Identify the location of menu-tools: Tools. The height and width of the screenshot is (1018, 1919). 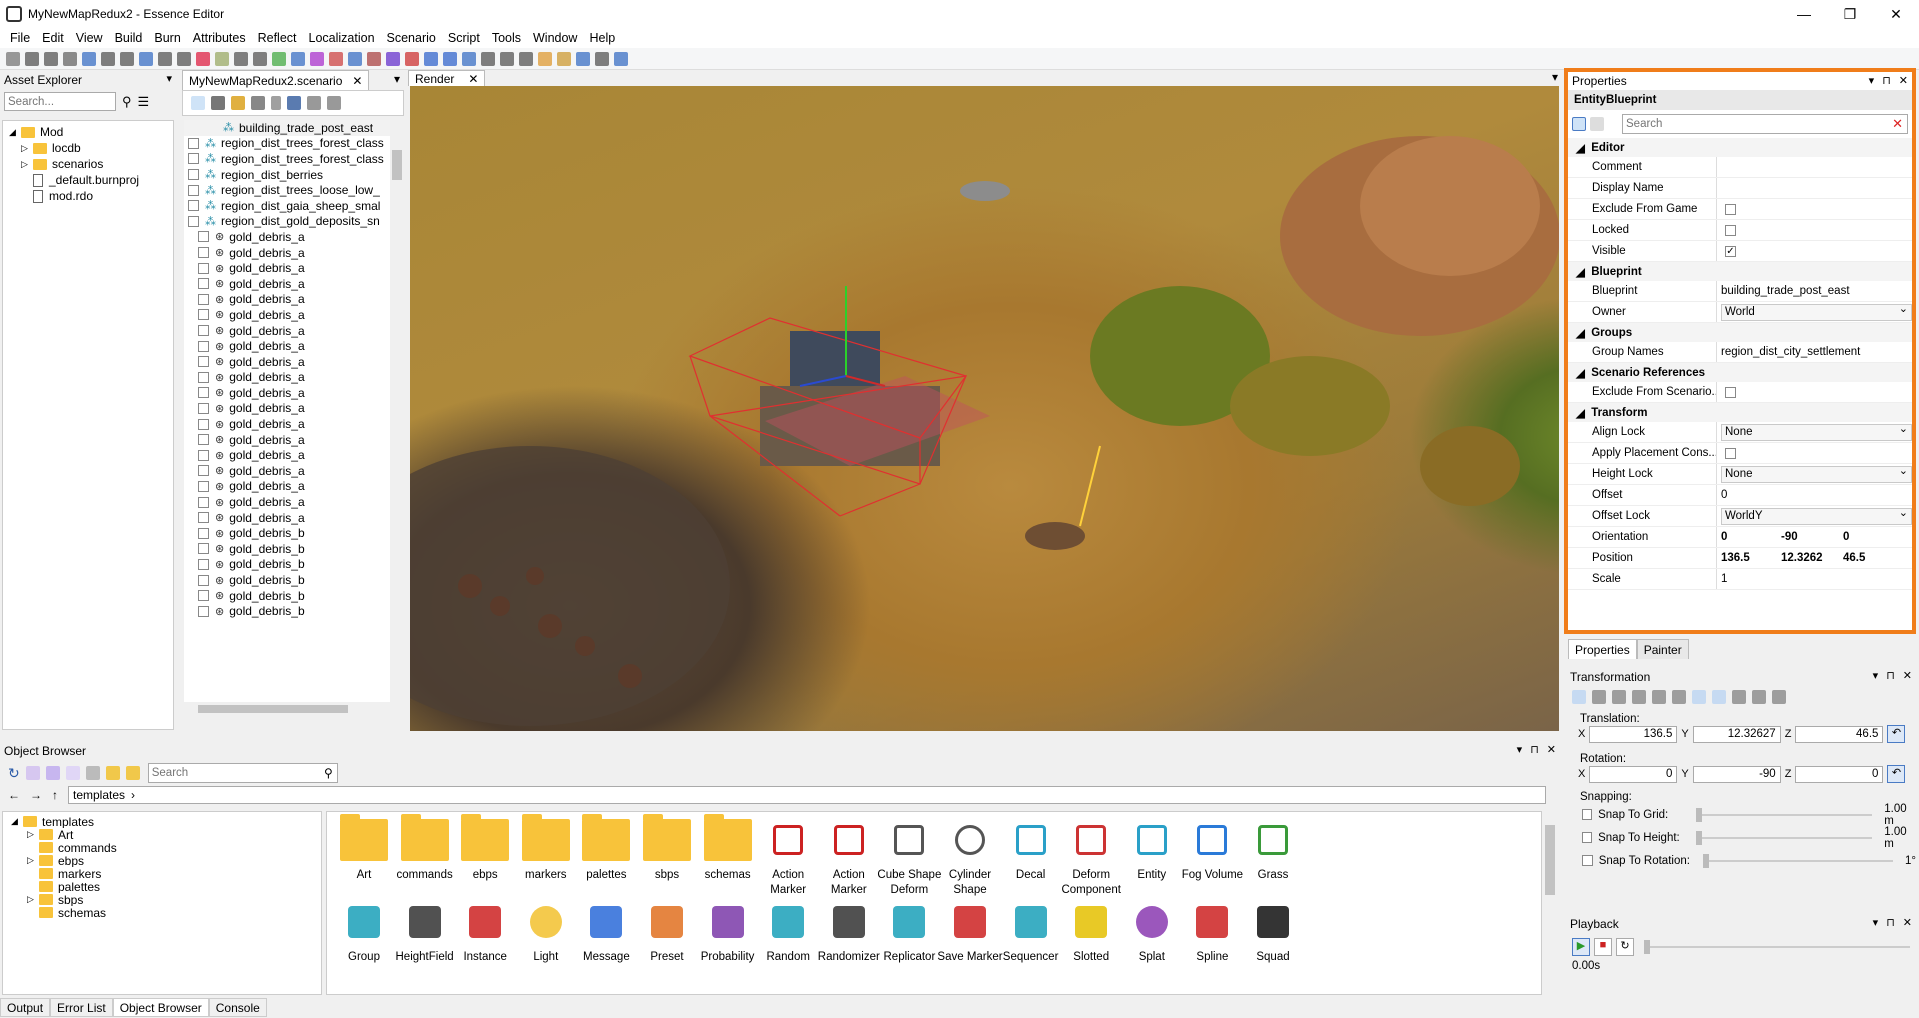
(506, 38).